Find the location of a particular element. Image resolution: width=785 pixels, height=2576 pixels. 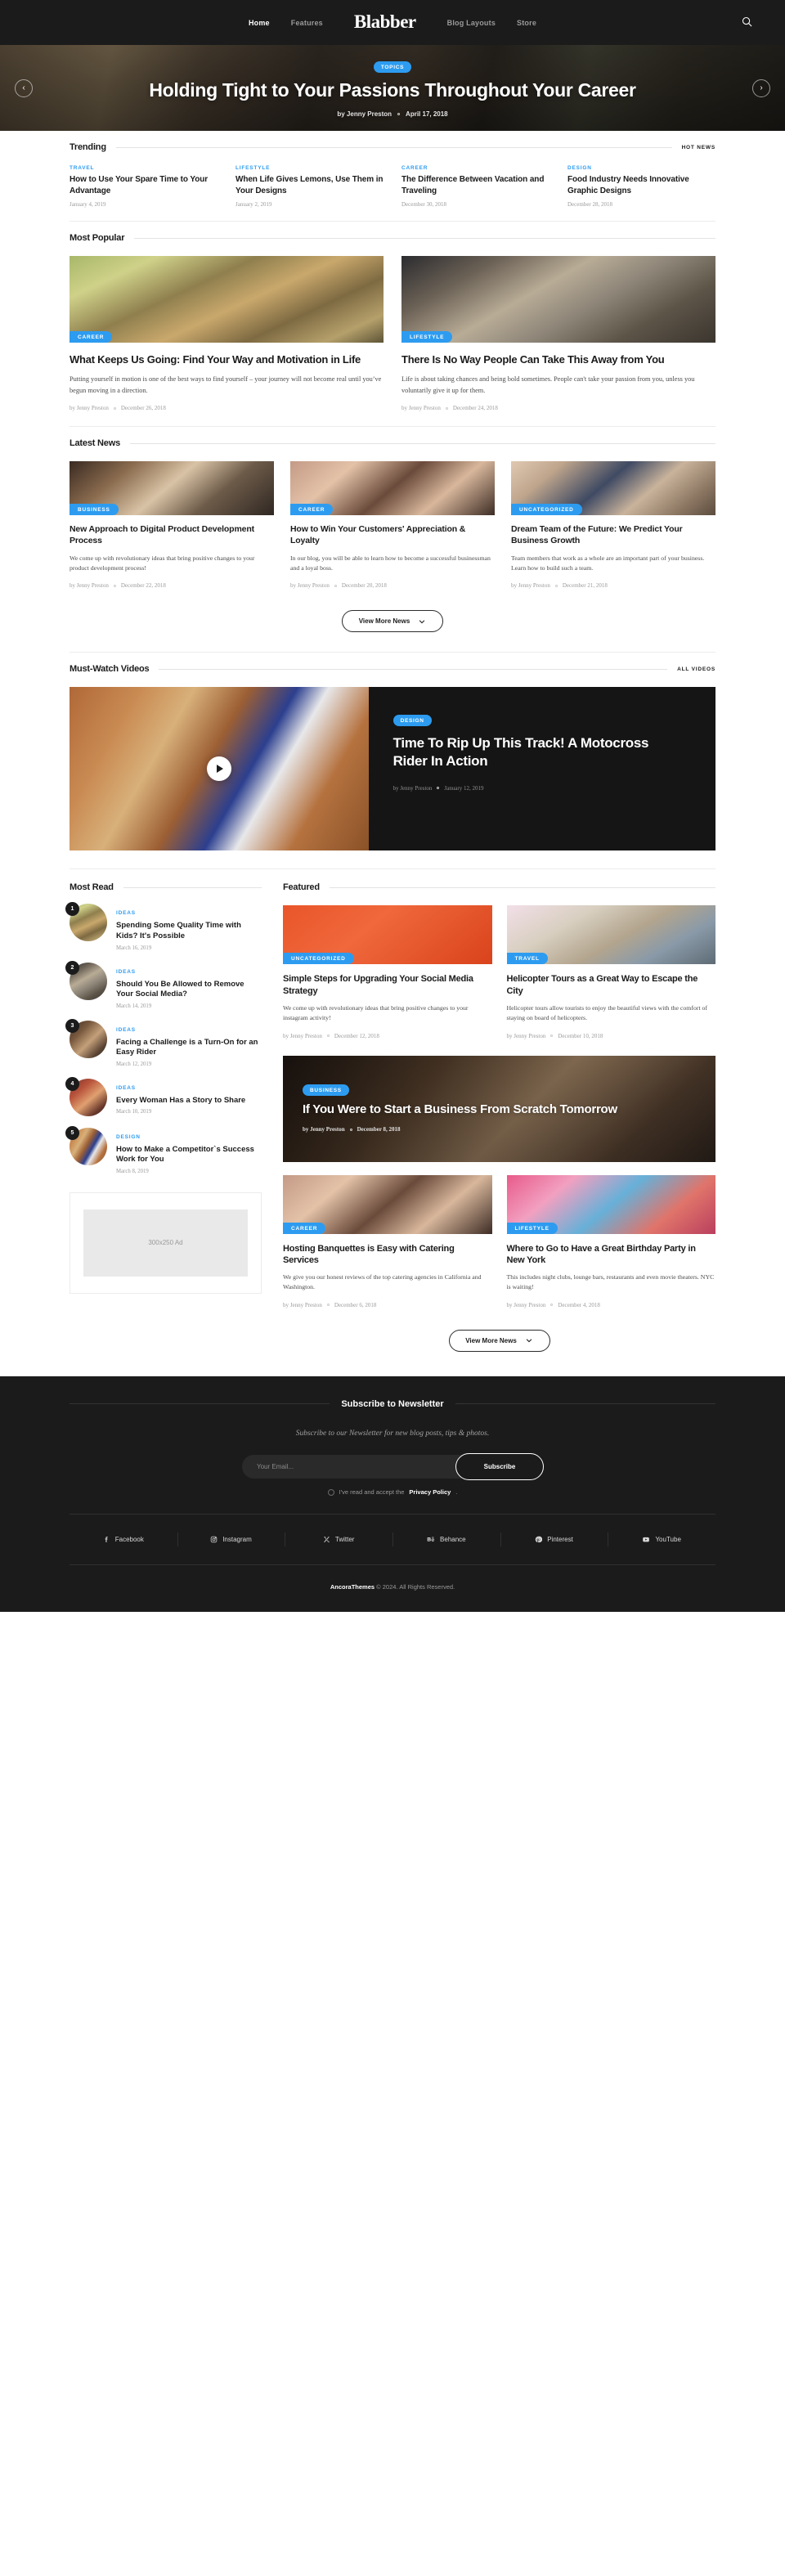

social-link-facebook: Facebook is located at coordinates (124, 1540).